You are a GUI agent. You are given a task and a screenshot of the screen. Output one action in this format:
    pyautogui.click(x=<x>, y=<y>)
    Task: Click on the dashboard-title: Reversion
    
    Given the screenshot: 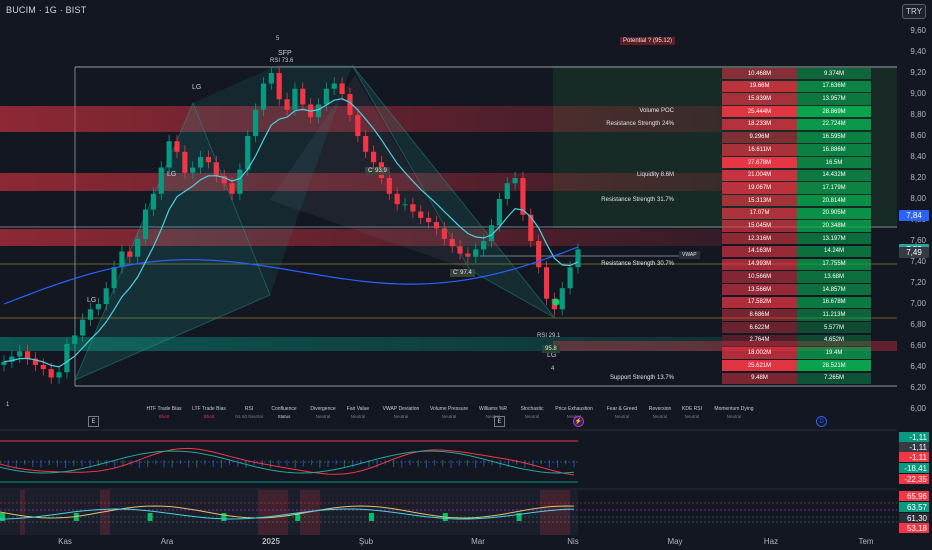 What is the action you would take?
    pyautogui.click(x=660, y=409)
    